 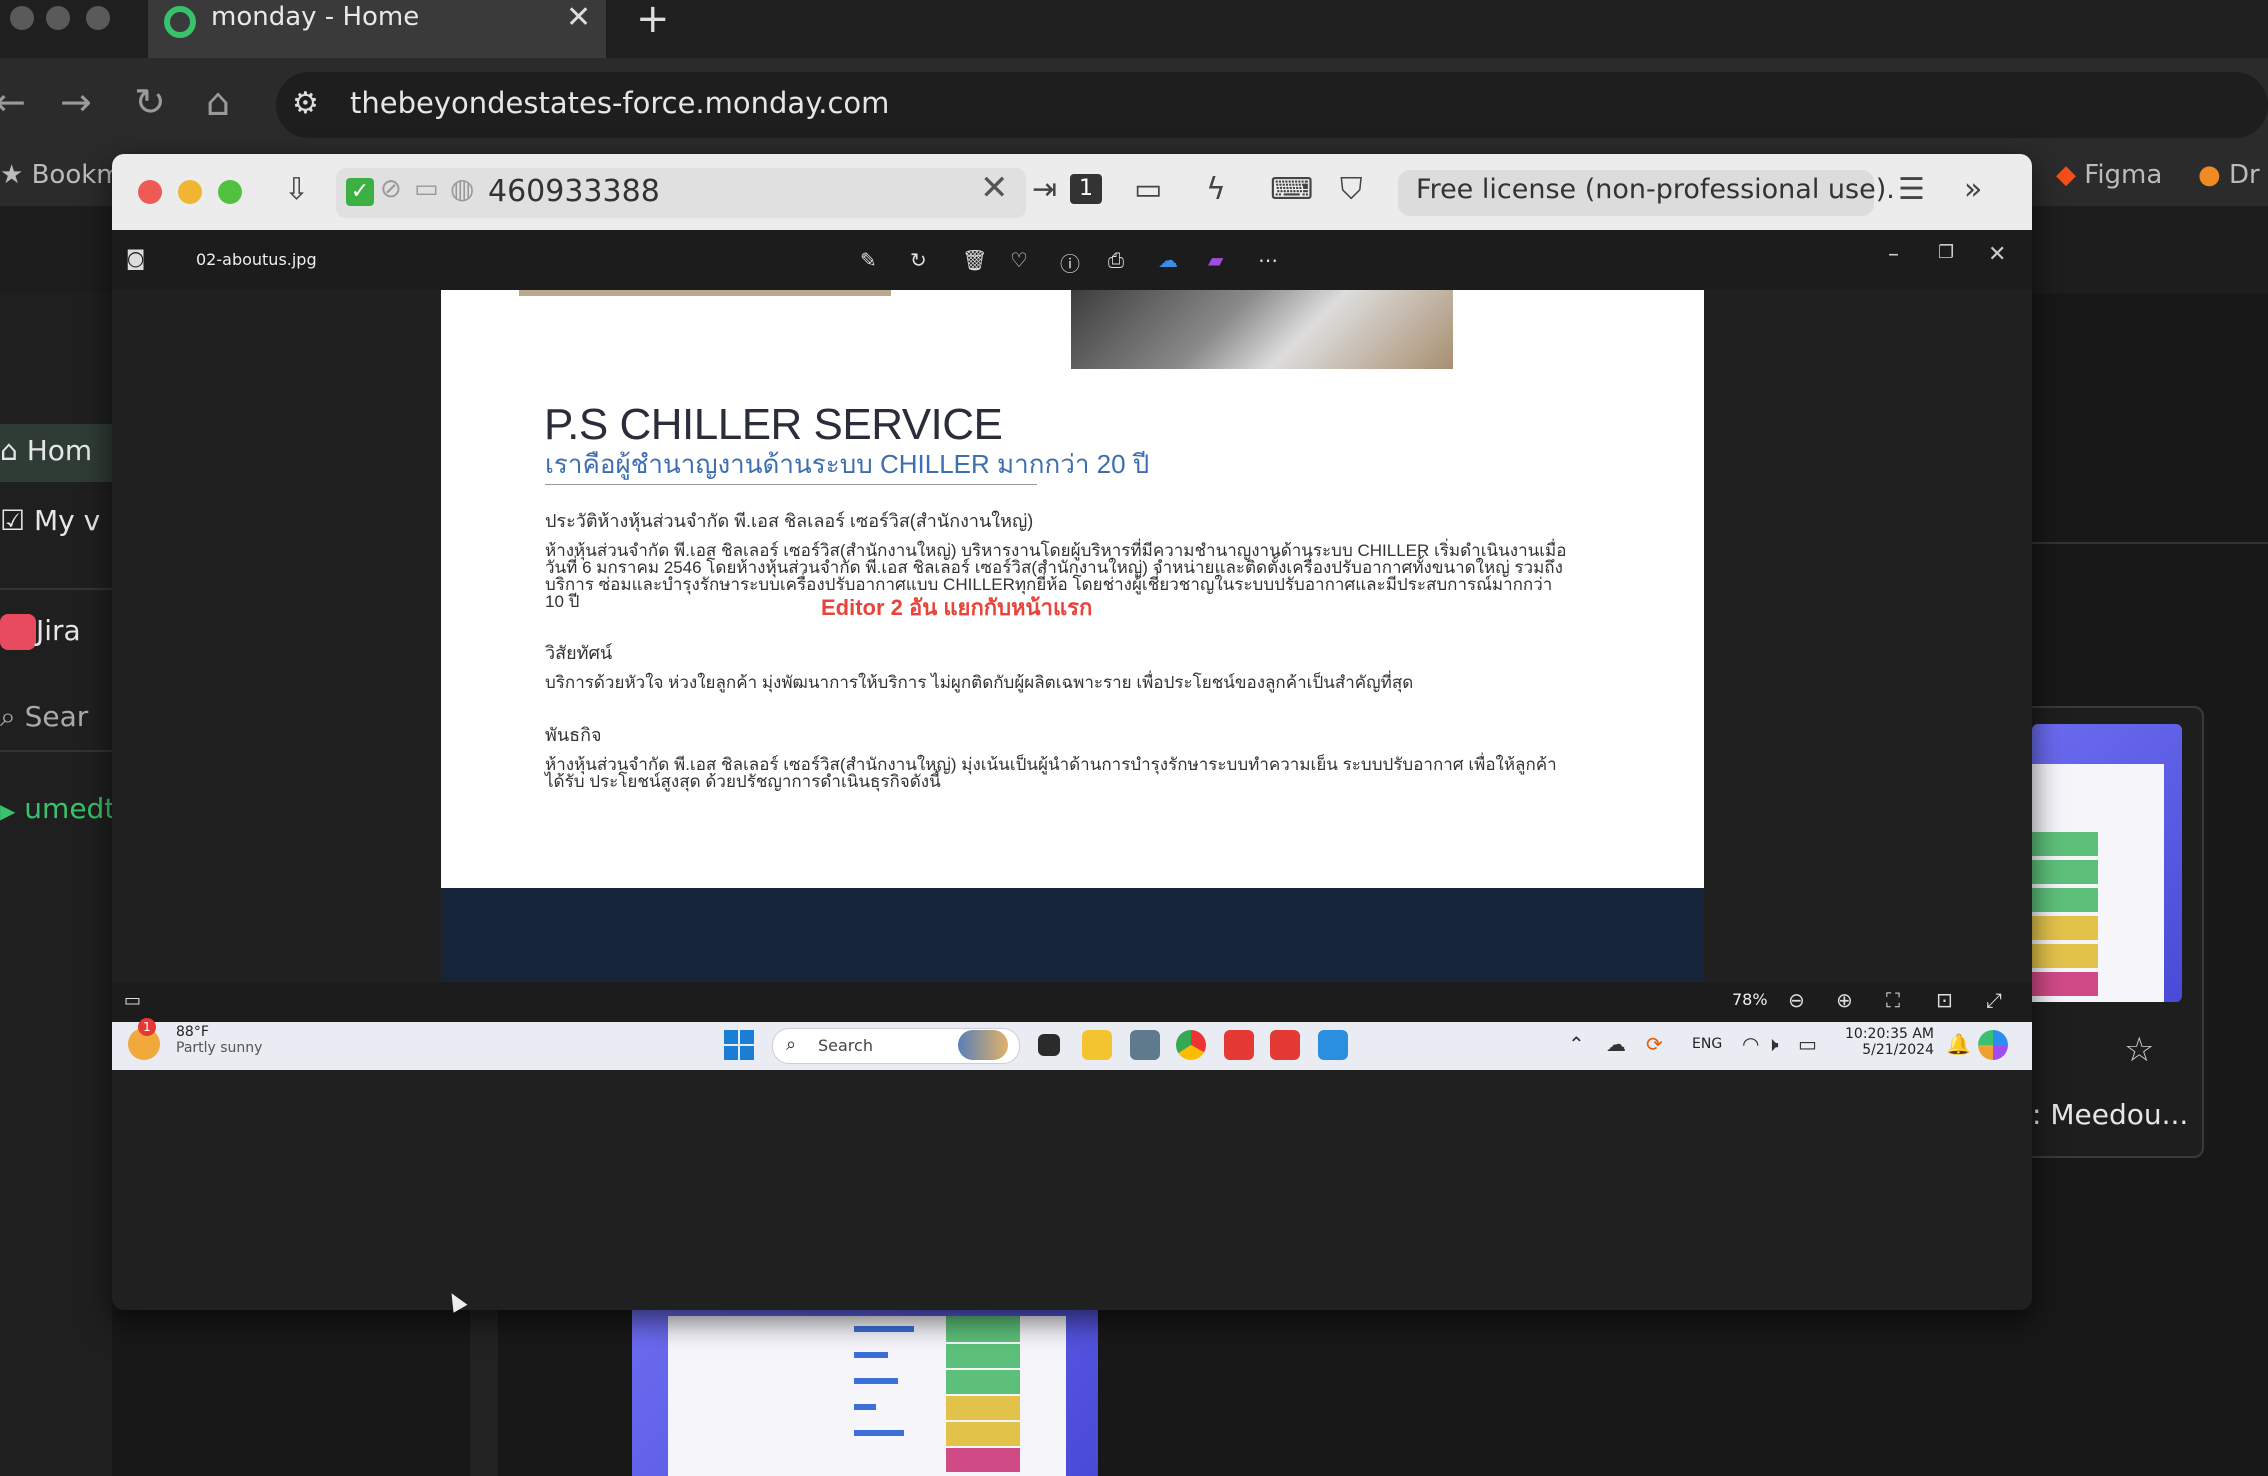 What do you see at coordinates (773, 424) in the screenshot?
I see `doc-title: P.S CHILLER SERVICE` at bounding box center [773, 424].